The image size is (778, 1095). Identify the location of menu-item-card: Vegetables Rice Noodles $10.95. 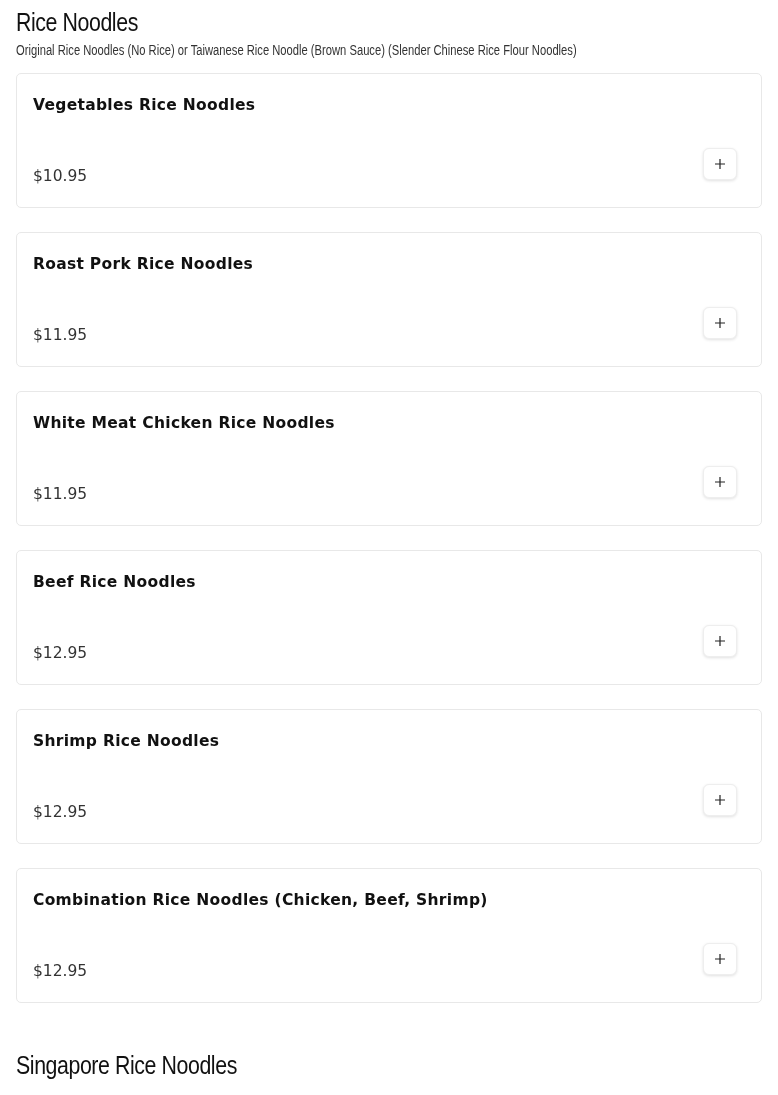
(389, 140).